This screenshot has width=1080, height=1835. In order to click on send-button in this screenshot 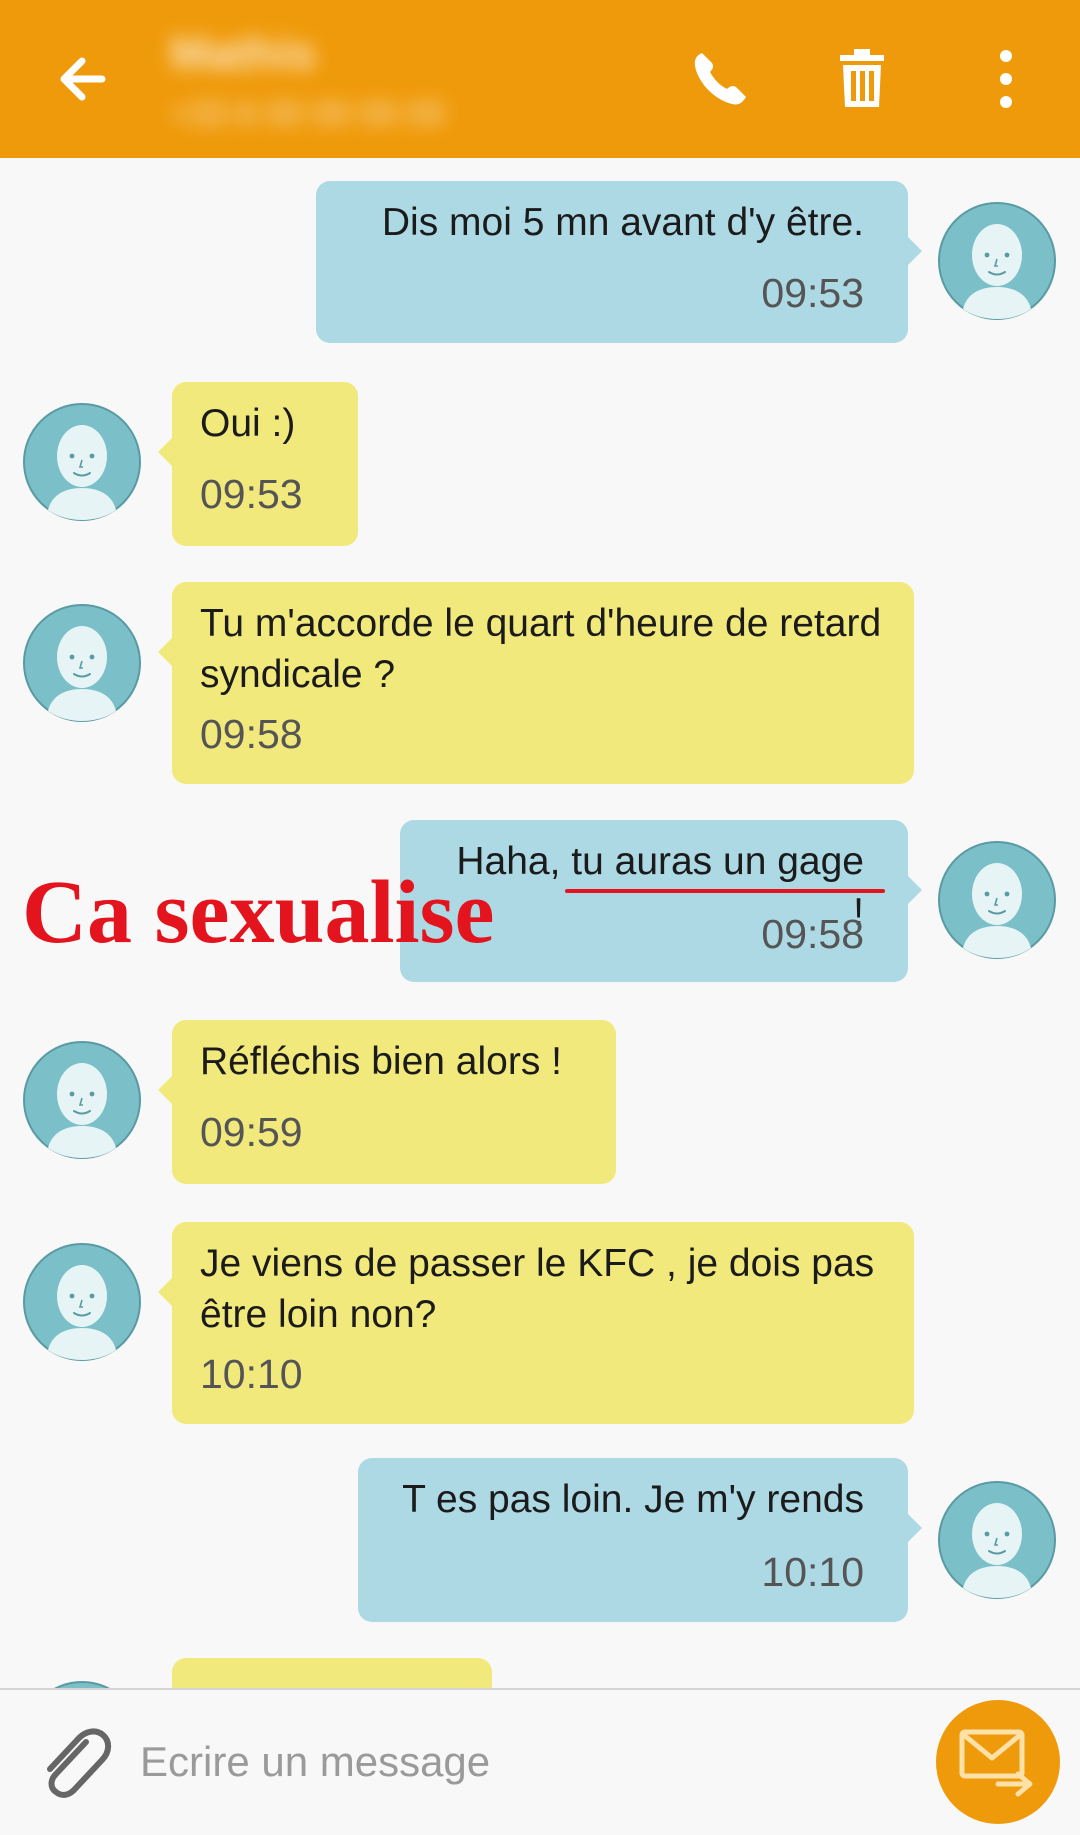, I will do `click(998, 1762)`.